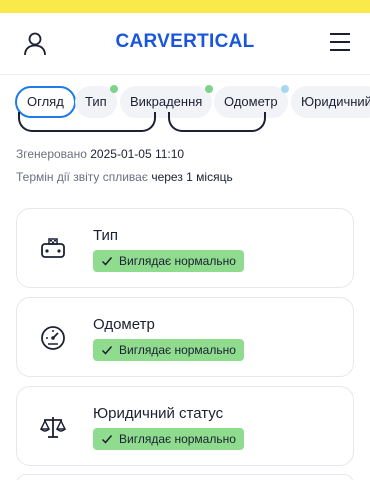 The width and height of the screenshot is (370, 480). Describe the element at coordinates (96, 101) in the screenshot. I see `tab-label: Тип` at that location.